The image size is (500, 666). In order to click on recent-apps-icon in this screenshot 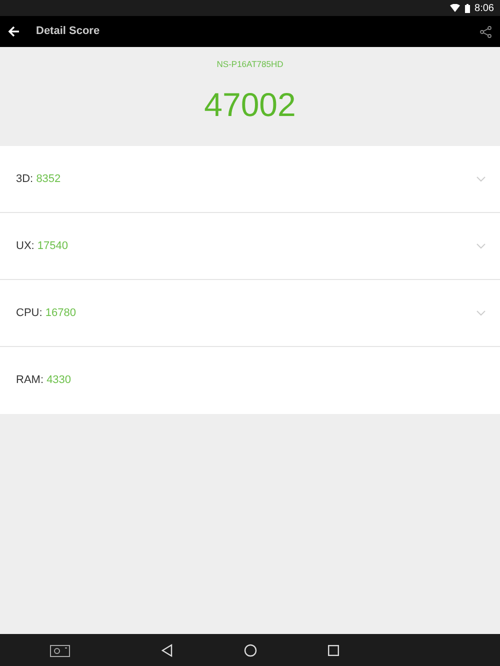, I will do `click(333, 650)`.